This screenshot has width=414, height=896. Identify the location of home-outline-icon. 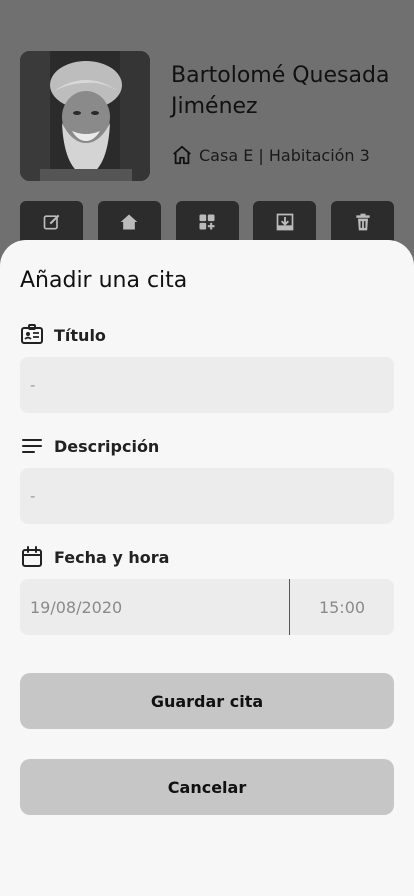
(182, 155).